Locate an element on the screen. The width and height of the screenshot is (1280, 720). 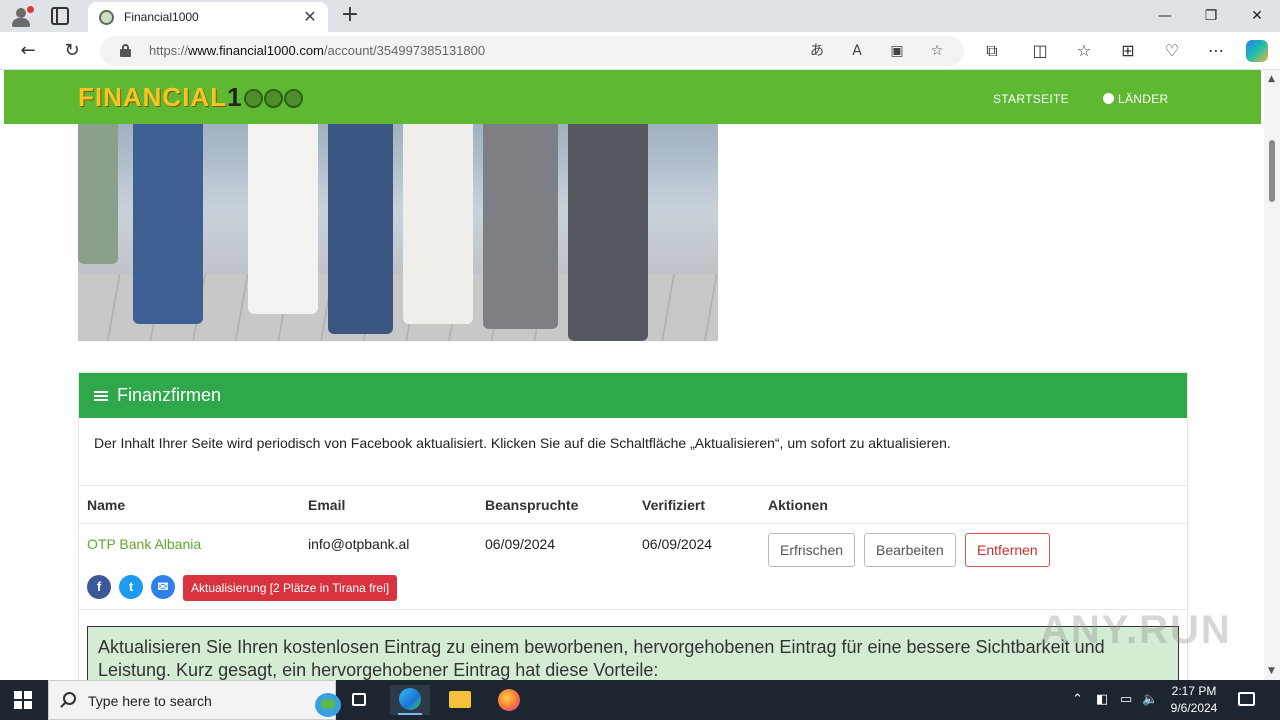
taskbar-search-box: Type here to search is located at coordinates (194, 700).